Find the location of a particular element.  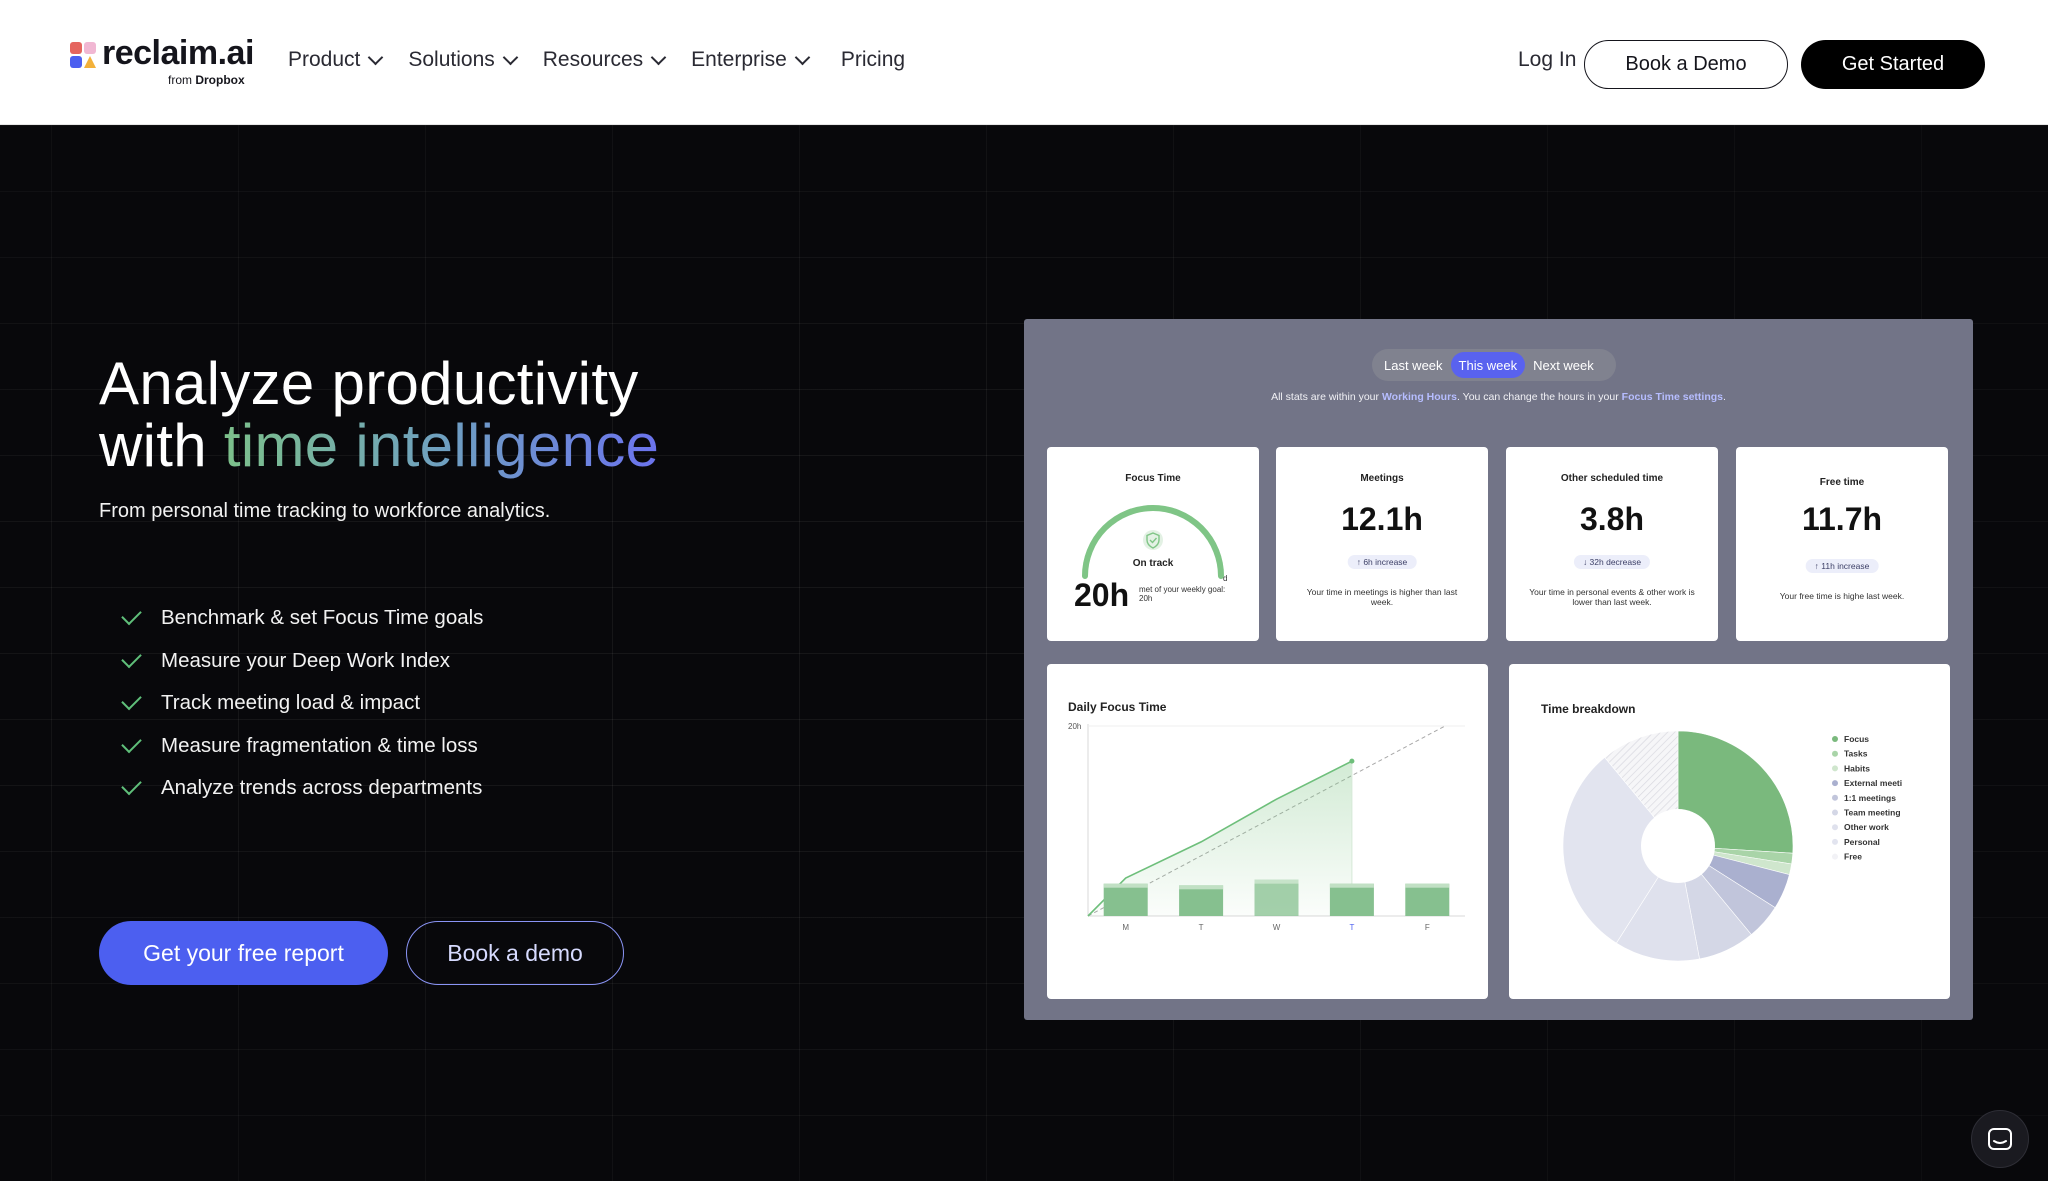

chat-launcher-button is located at coordinates (2000, 1139).